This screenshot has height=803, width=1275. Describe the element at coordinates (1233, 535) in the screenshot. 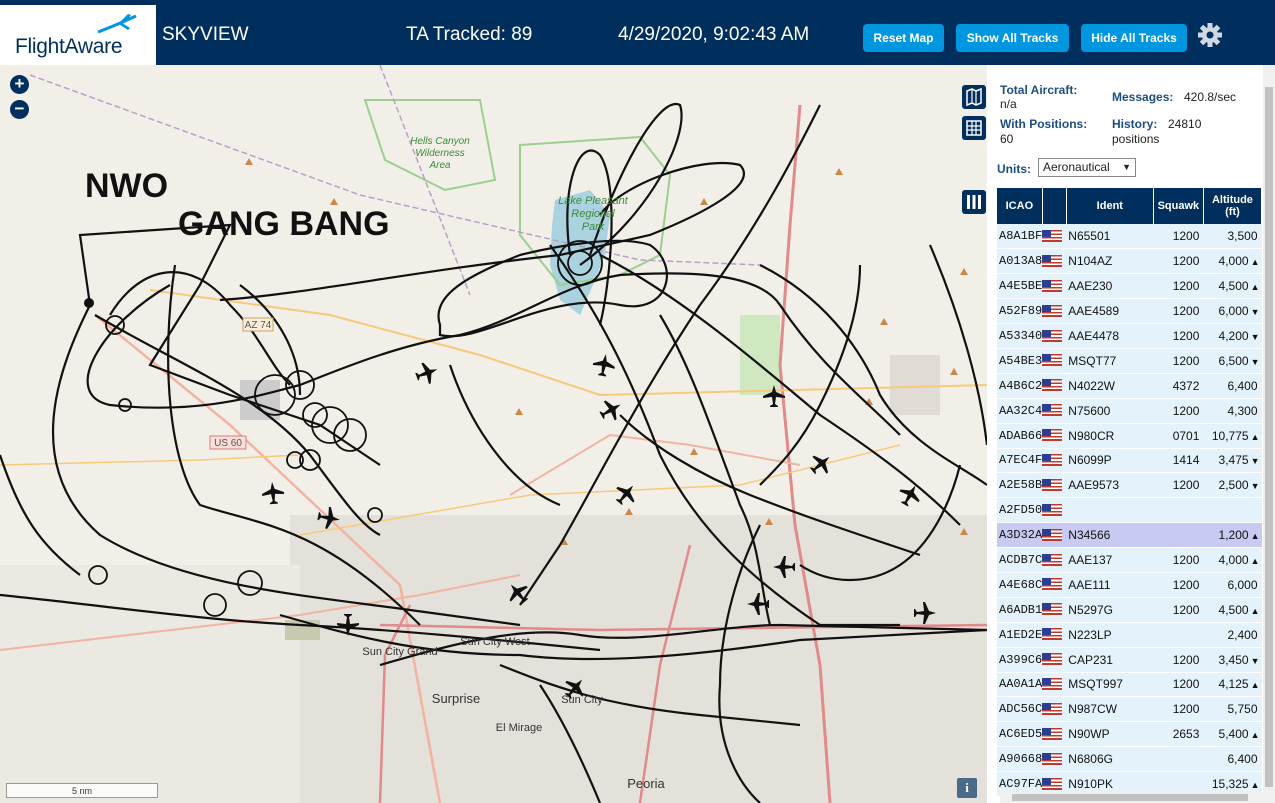

I see `altitude-value: 1,200` at that location.